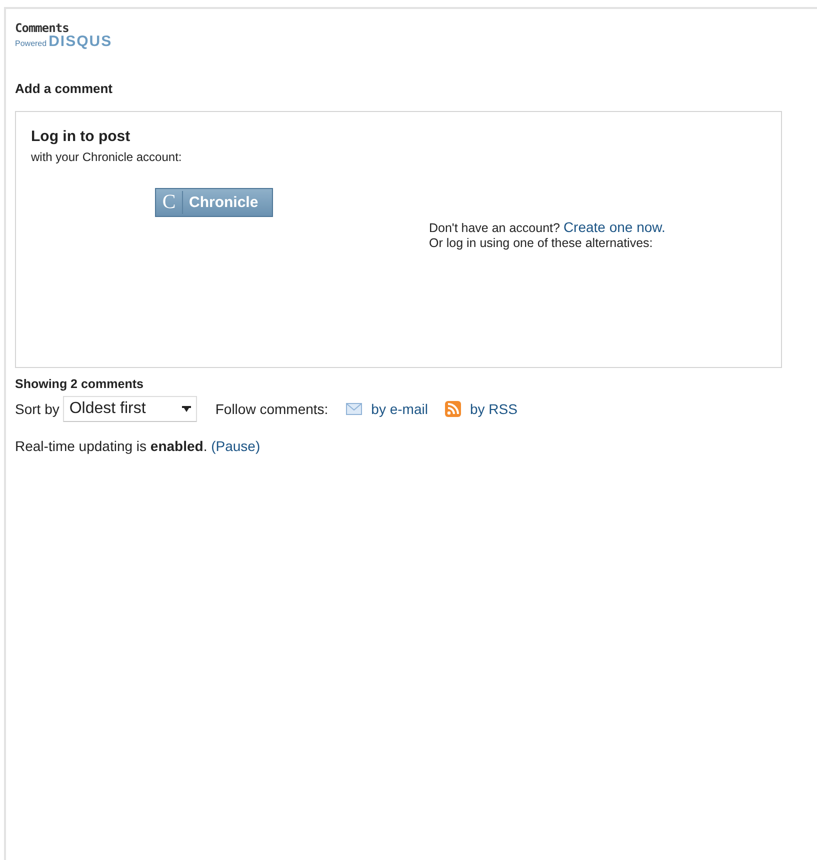 The image size is (817, 860). I want to click on login-subtitle: with your Chronicle account:, so click(107, 157).